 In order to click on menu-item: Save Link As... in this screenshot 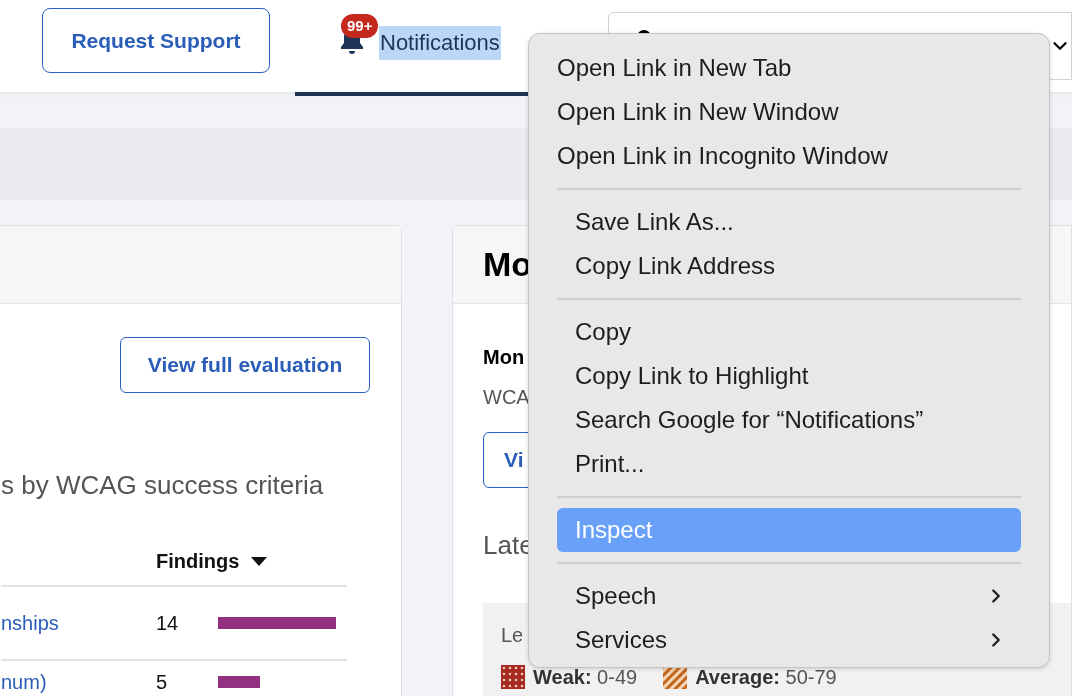, I will do `click(789, 222)`.